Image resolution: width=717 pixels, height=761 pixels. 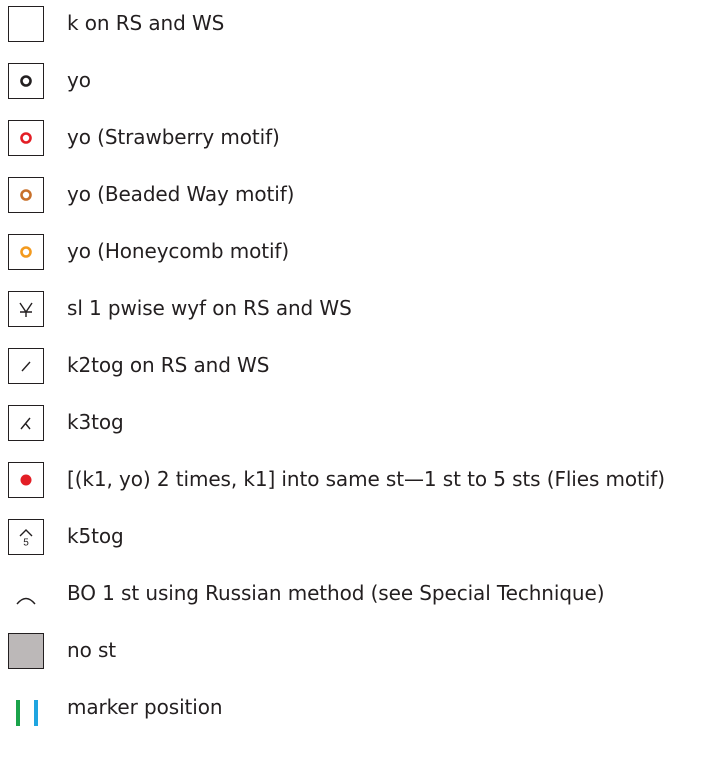 I want to click on legend-label: k2tog on RS and WS, so click(x=168, y=365).